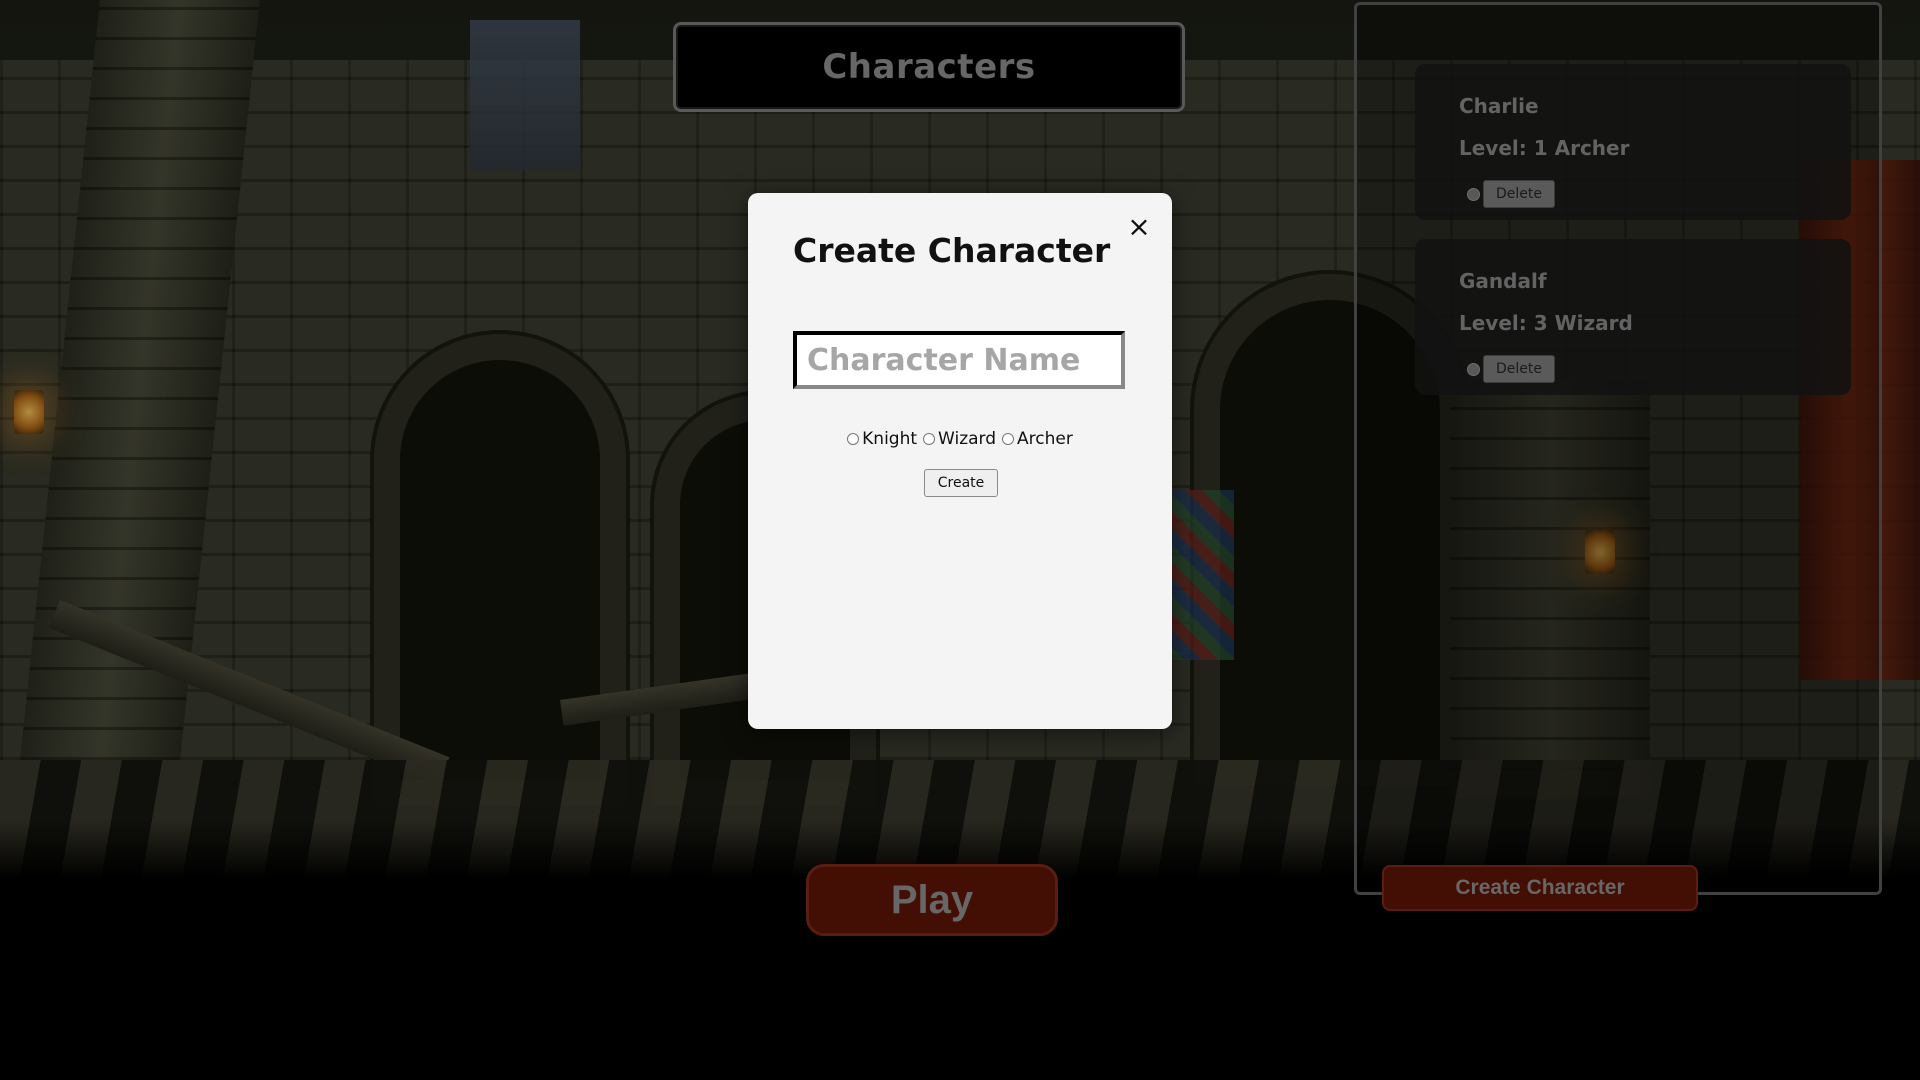 The width and height of the screenshot is (1920, 1080). I want to click on class-option-label: Archer, so click(1045, 439).